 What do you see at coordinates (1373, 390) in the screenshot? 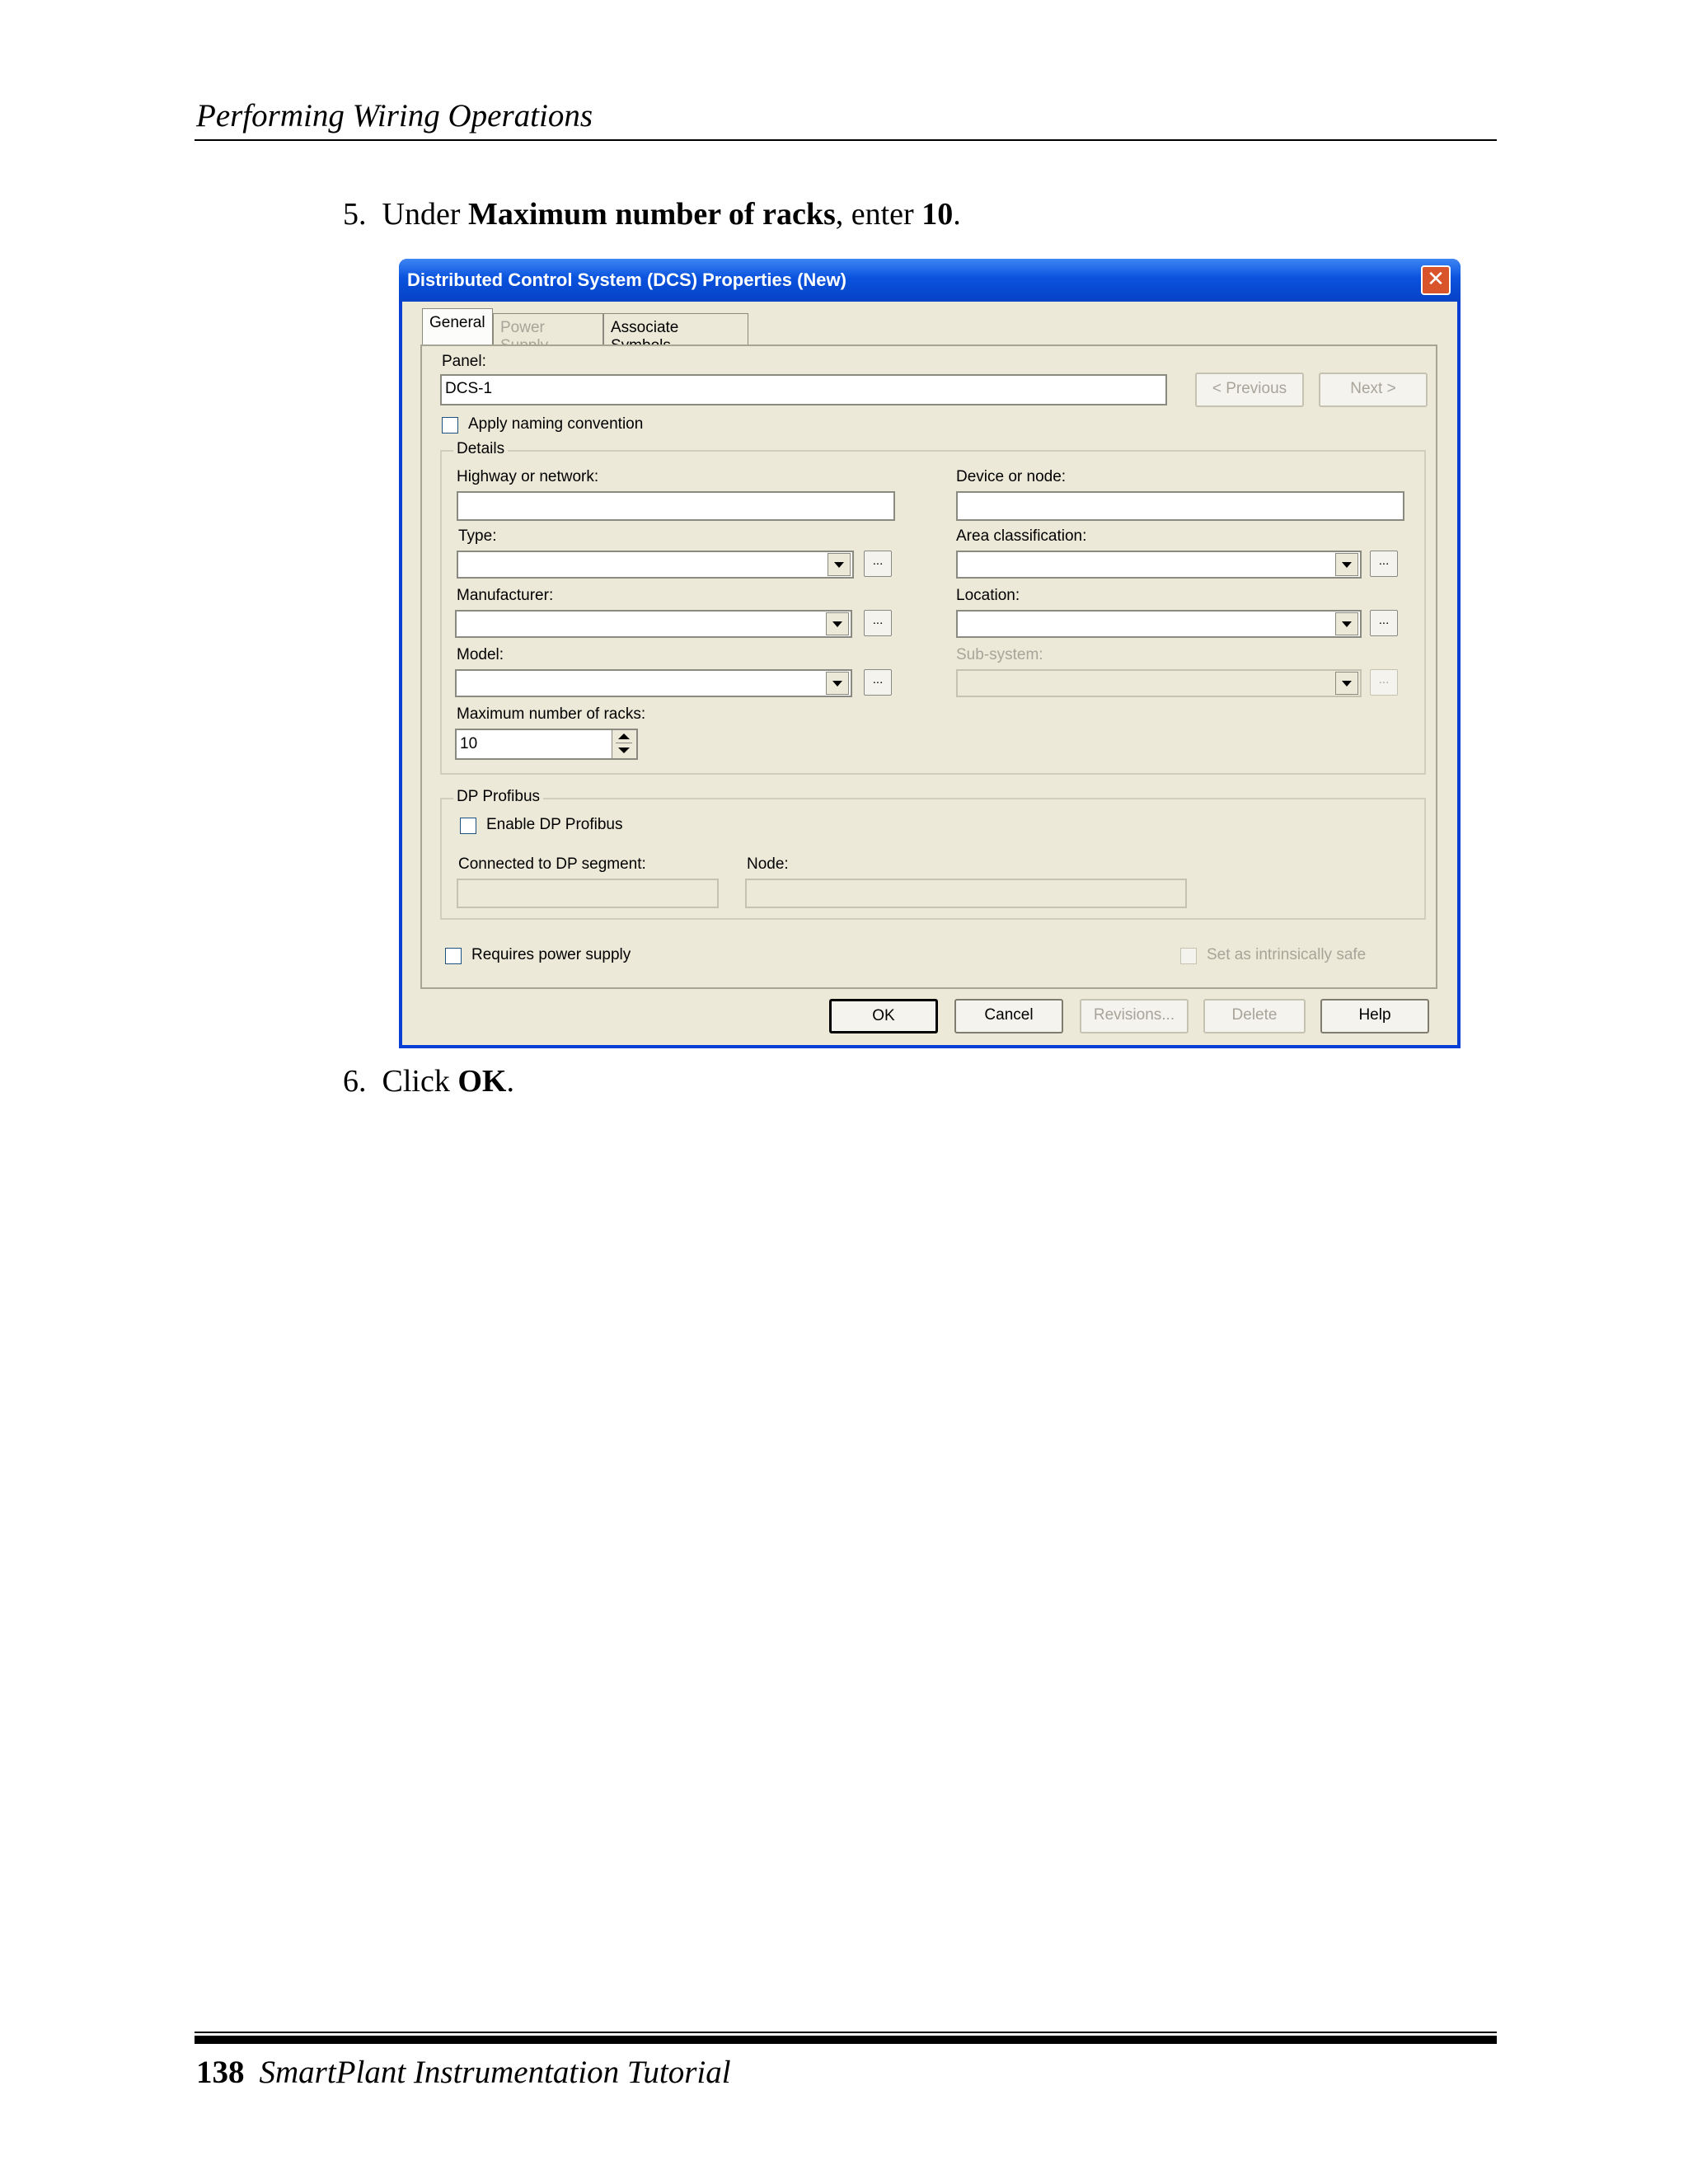
I see `next-button: Next >` at bounding box center [1373, 390].